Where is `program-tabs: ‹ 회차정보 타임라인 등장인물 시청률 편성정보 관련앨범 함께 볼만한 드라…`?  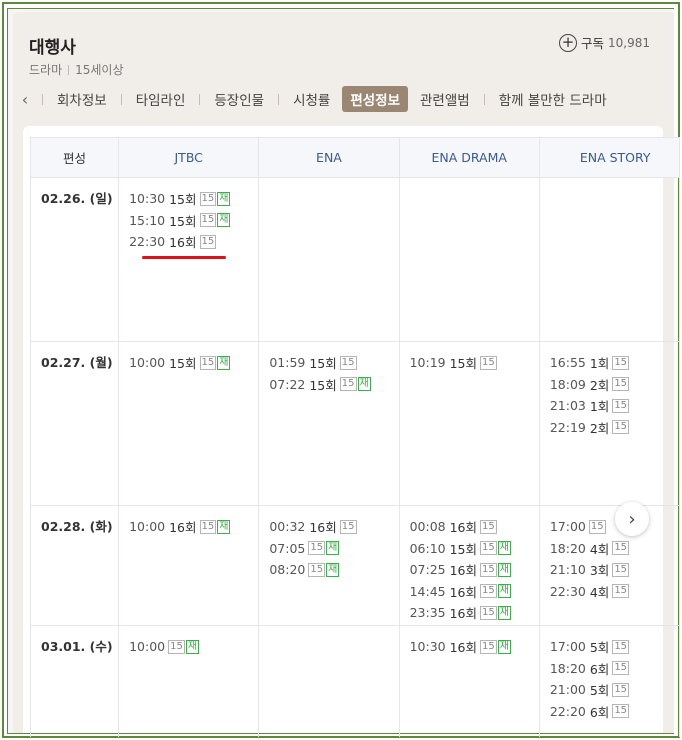
program-tabs: ‹ 회차정보 타임라인 등장인물 시청률 편성정보 관련앨범 함께 볼만한 드라… is located at coordinates (341, 99).